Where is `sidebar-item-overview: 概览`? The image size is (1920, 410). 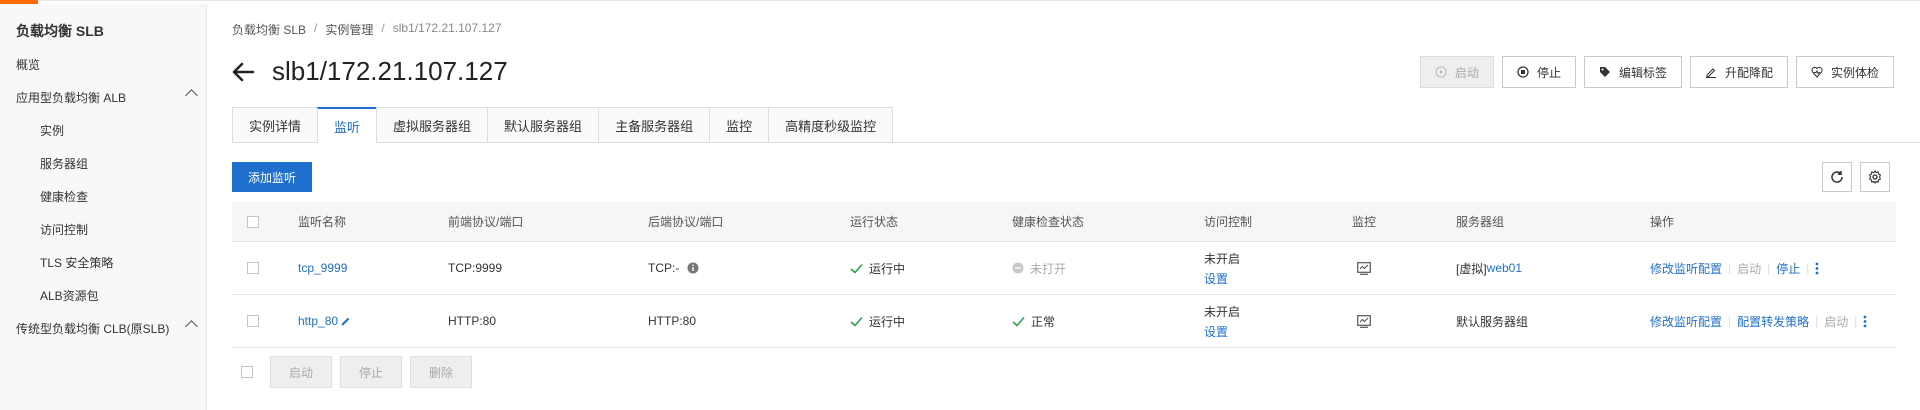 sidebar-item-overview: 概览 is located at coordinates (106, 64).